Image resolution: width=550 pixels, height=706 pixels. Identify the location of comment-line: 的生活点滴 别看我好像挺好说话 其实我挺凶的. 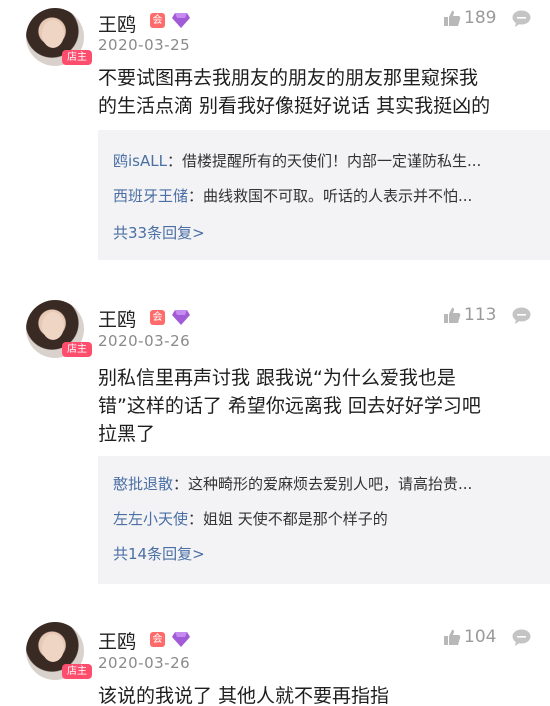
(294, 106).